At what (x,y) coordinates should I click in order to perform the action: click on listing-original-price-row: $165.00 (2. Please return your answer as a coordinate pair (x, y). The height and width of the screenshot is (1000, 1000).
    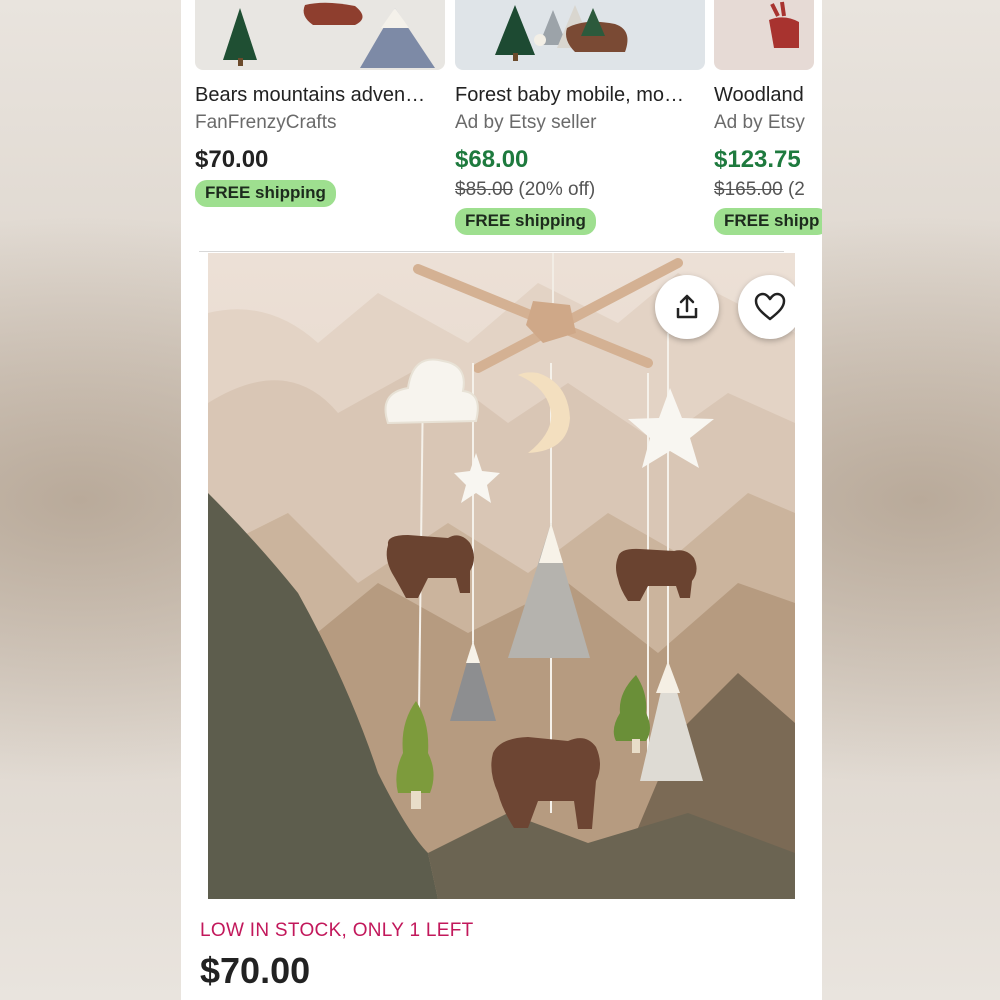
    Looking at the image, I should click on (759, 190).